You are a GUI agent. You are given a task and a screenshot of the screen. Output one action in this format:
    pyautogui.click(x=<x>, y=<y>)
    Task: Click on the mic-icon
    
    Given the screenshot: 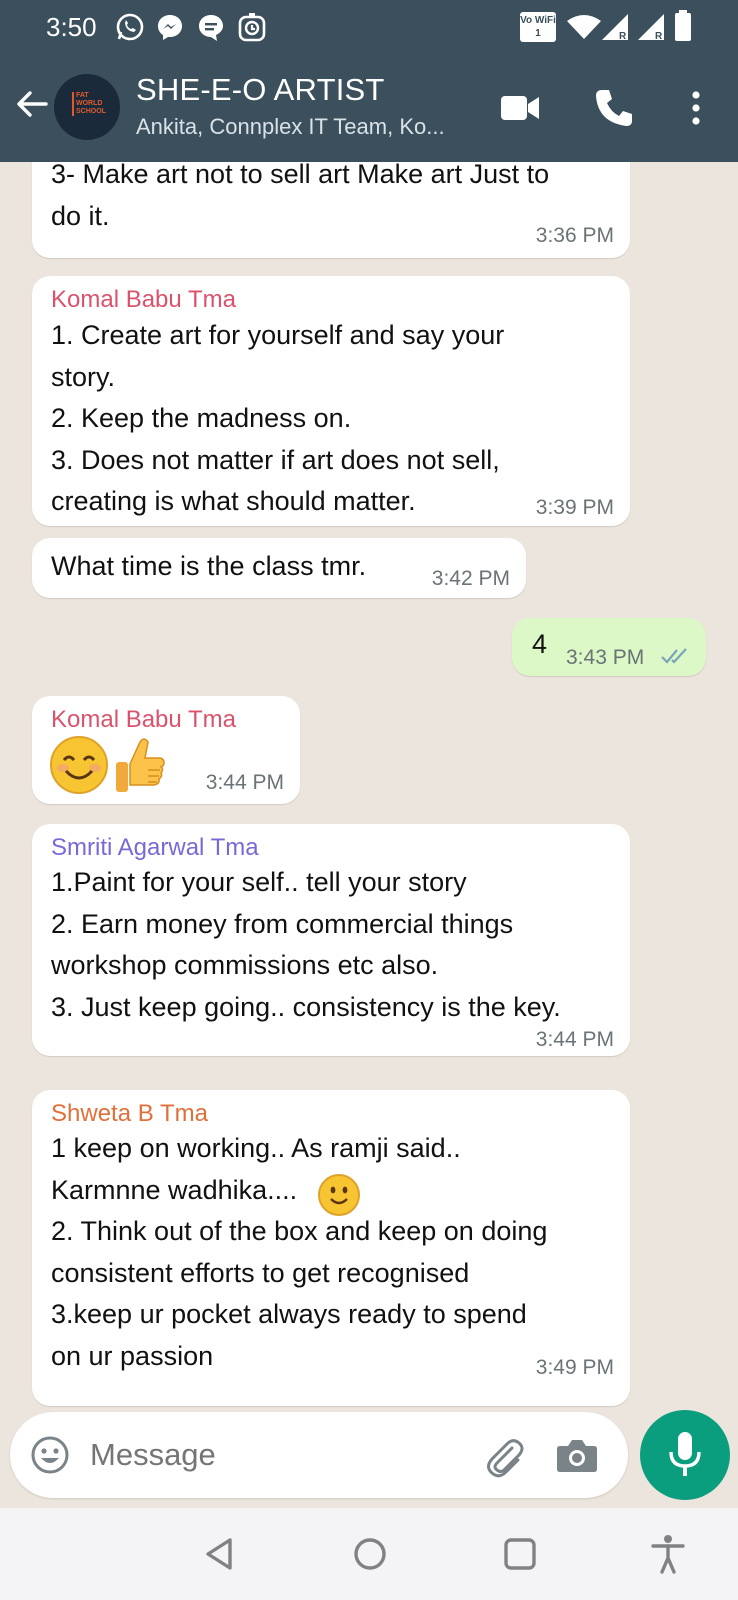 What is the action you would take?
    pyautogui.click(x=685, y=1454)
    